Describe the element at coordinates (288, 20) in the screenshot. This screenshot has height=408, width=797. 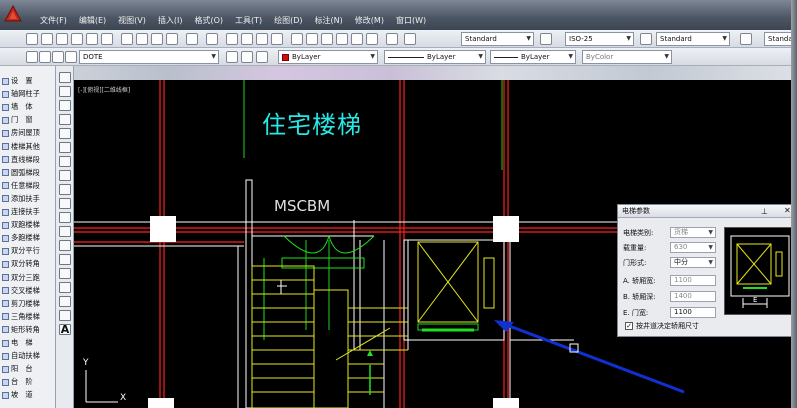
I see `menu-item: 绘图(D)` at that location.